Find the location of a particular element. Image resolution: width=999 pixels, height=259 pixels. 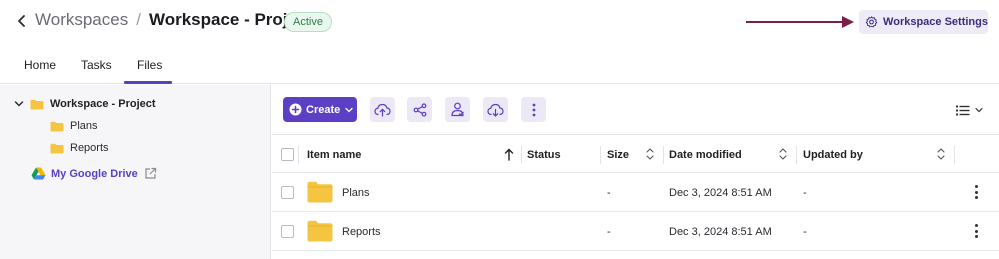

download-button is located at coordinates (495, 109).